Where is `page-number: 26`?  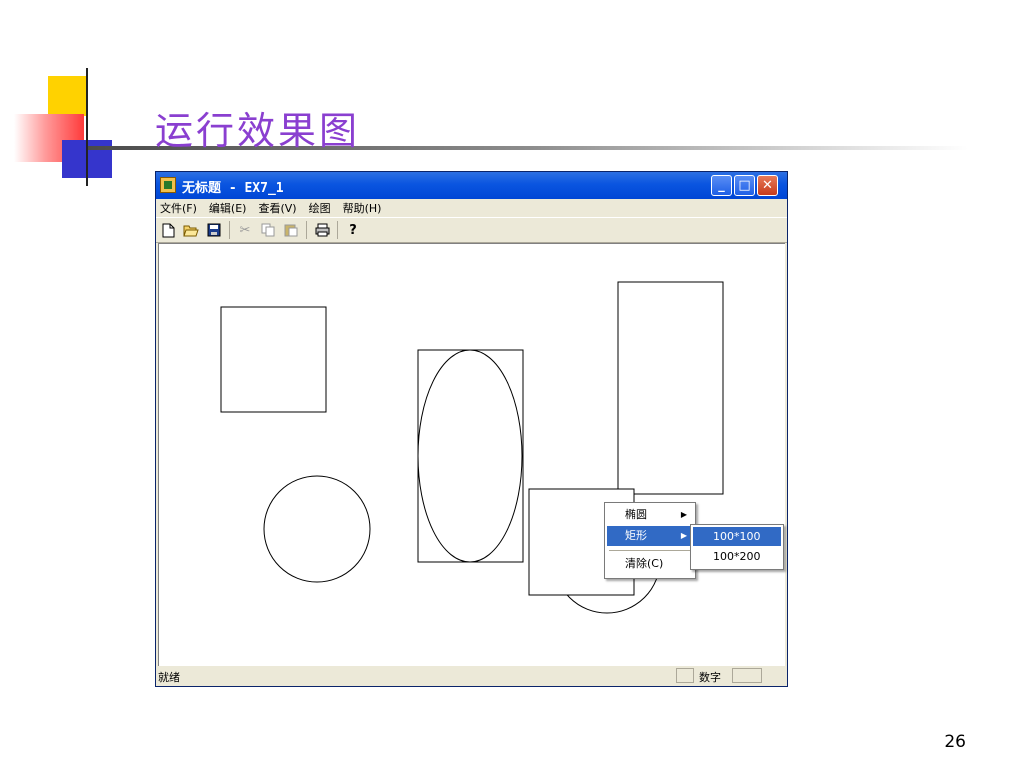 page-number: 26 is located at coordinates (955, 742).